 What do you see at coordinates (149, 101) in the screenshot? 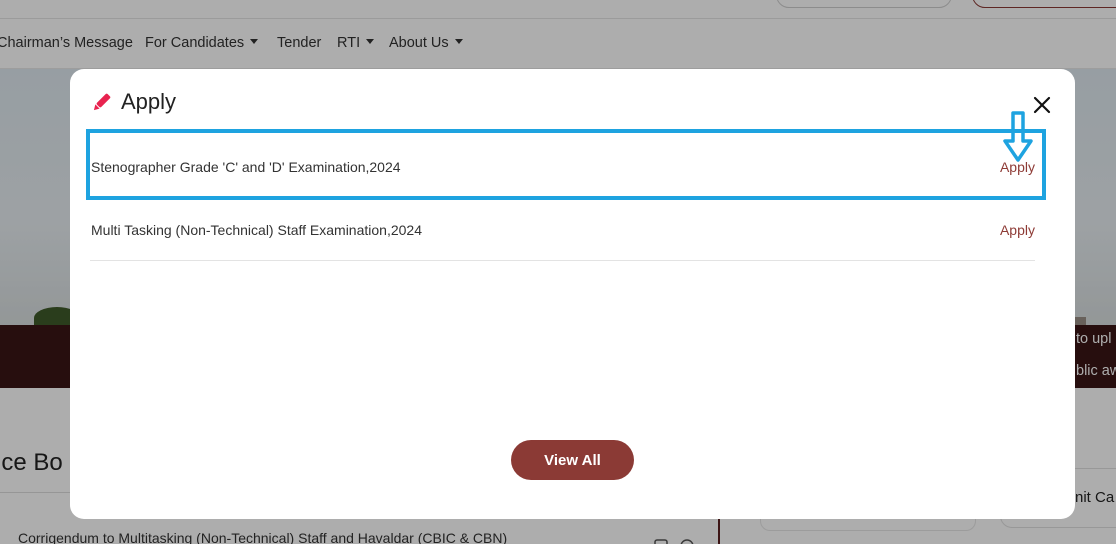
I see `modal-title: Apply` at bounding box center [149, 101].